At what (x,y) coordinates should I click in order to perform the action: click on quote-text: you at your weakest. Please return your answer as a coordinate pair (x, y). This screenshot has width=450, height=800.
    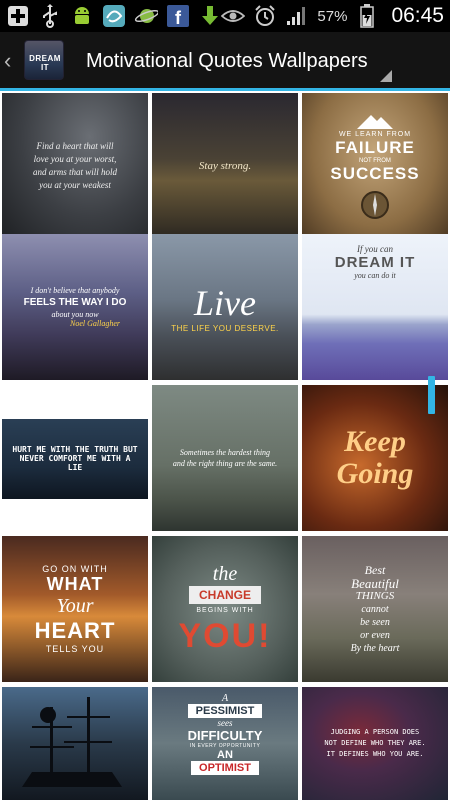
    Looking at the image, I should click on (75, 185).